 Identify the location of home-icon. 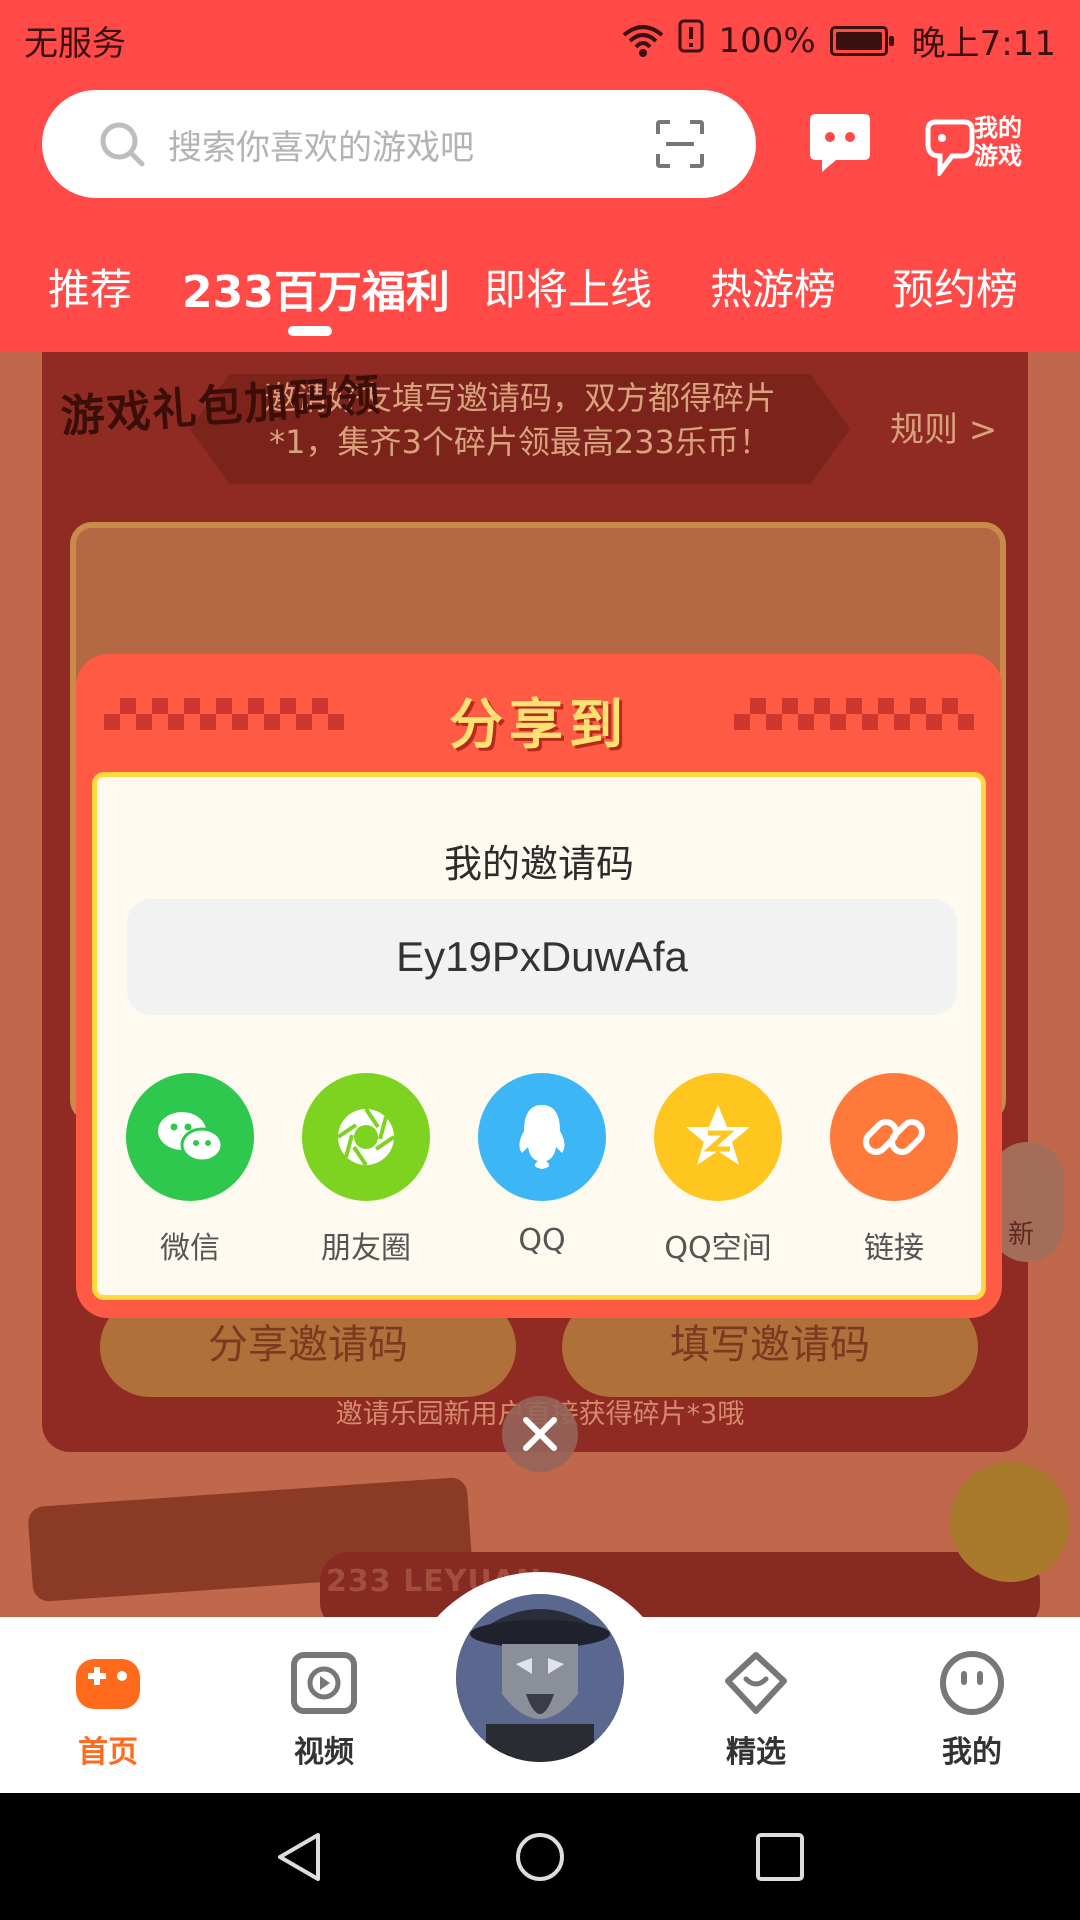
(540, 1857).